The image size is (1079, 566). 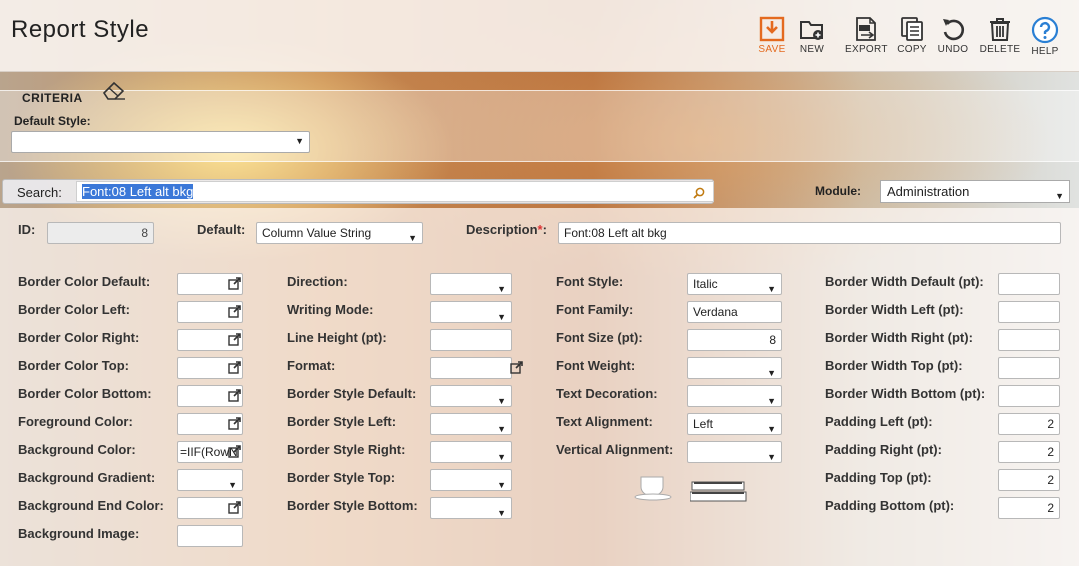 I want to click on foreground-color-label: Foreground Color:, so click(x=75, y=421).